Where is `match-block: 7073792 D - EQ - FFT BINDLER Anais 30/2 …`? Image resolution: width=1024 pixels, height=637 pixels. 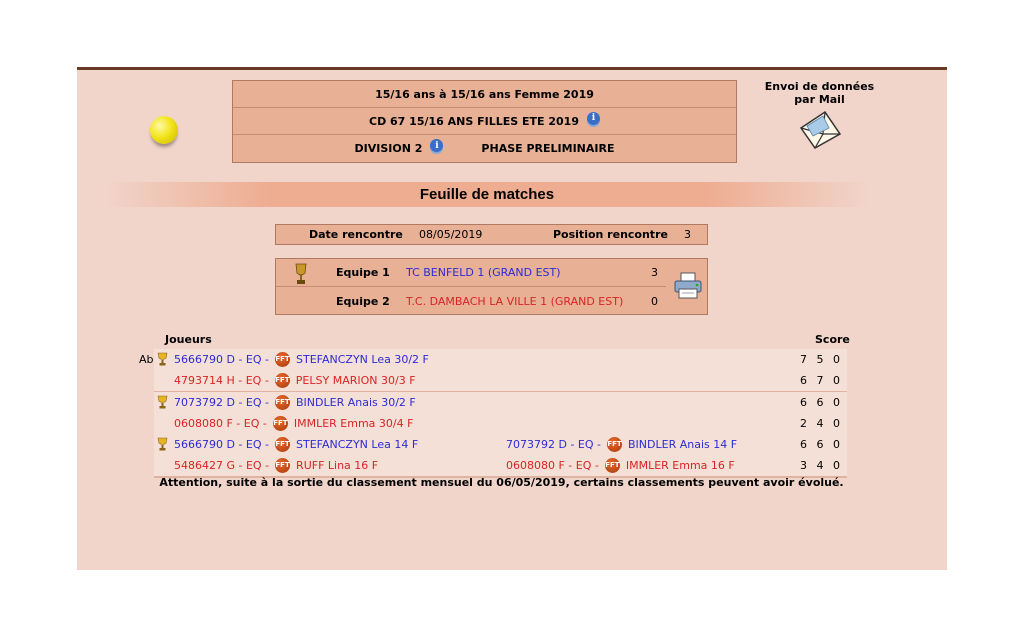
match-block: 7073792 D - EQ - FFT BINDLER Anais 30/2 … is located at coordinates (500, 414).